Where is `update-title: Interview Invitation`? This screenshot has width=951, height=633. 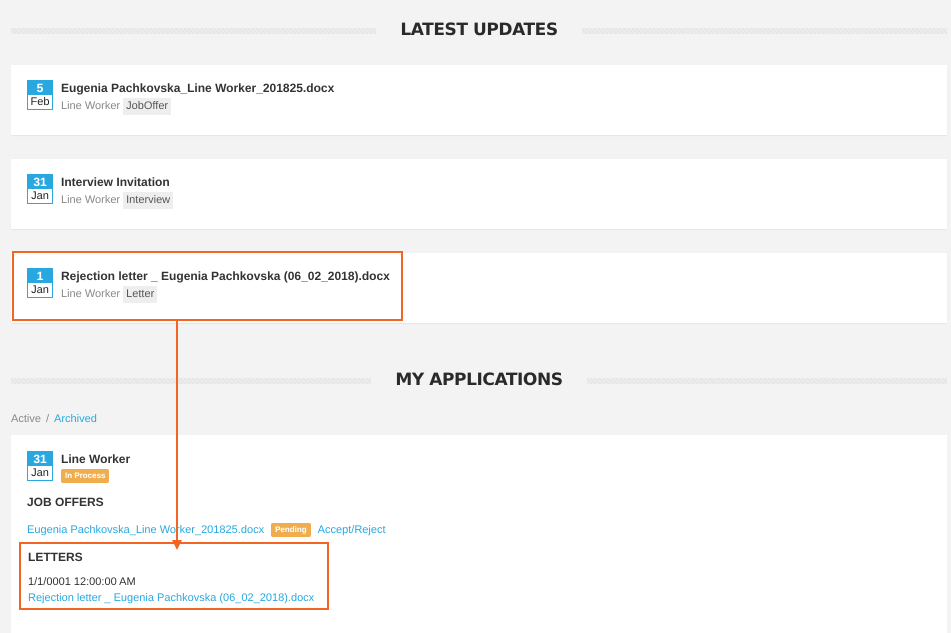
update-title: Interview Invitation is located at coordinates (116, 182).